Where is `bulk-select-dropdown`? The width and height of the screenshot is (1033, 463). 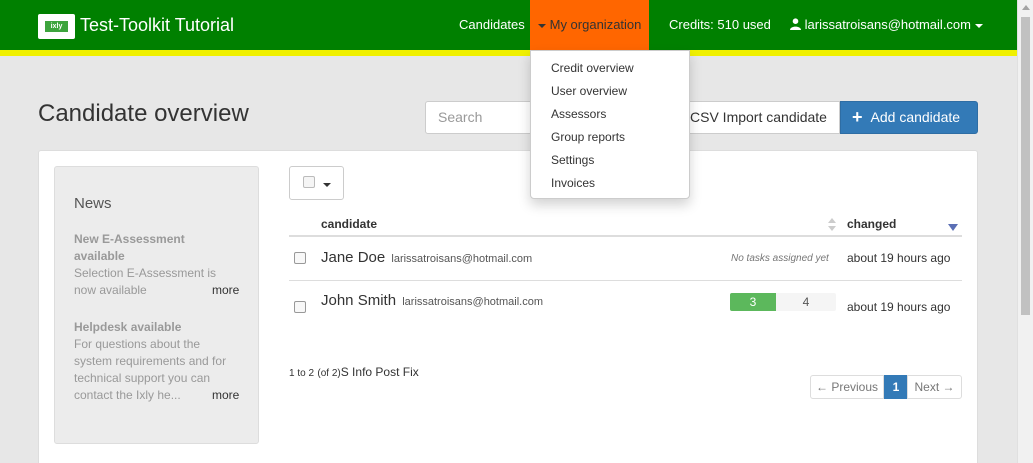
bulk-select-dropdown is located at coordinates (316, 183).